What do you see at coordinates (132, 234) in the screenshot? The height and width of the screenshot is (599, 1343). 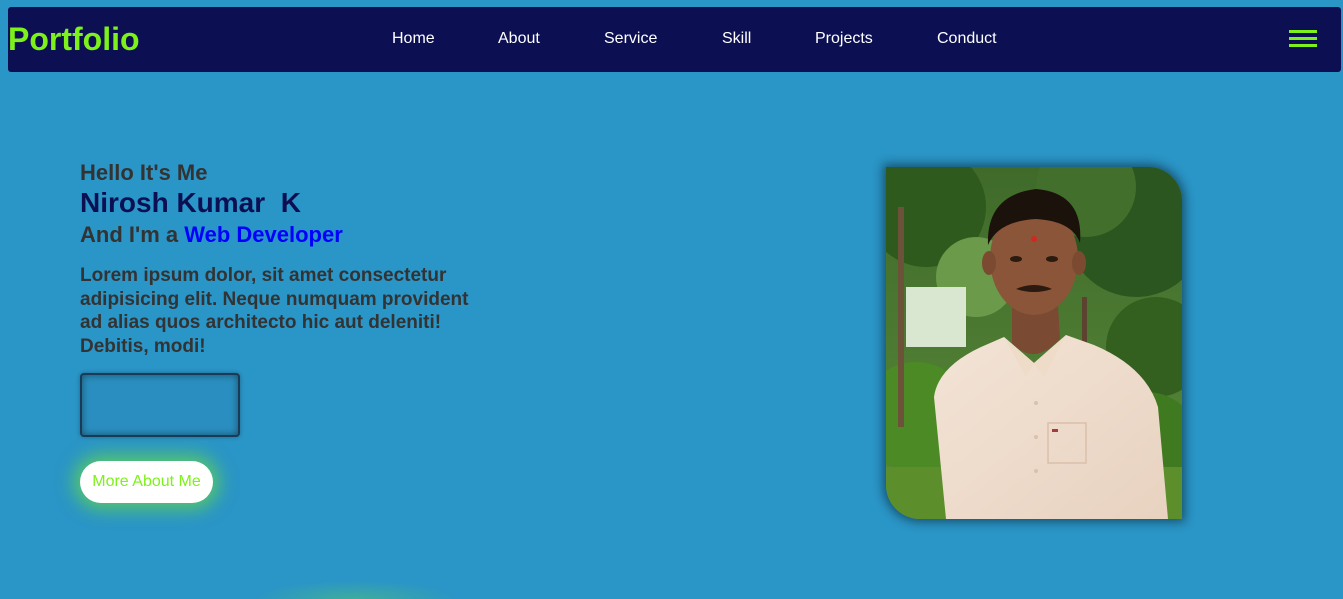 I see `role-prefix: And I'm a` at bounding box center [132, 234].